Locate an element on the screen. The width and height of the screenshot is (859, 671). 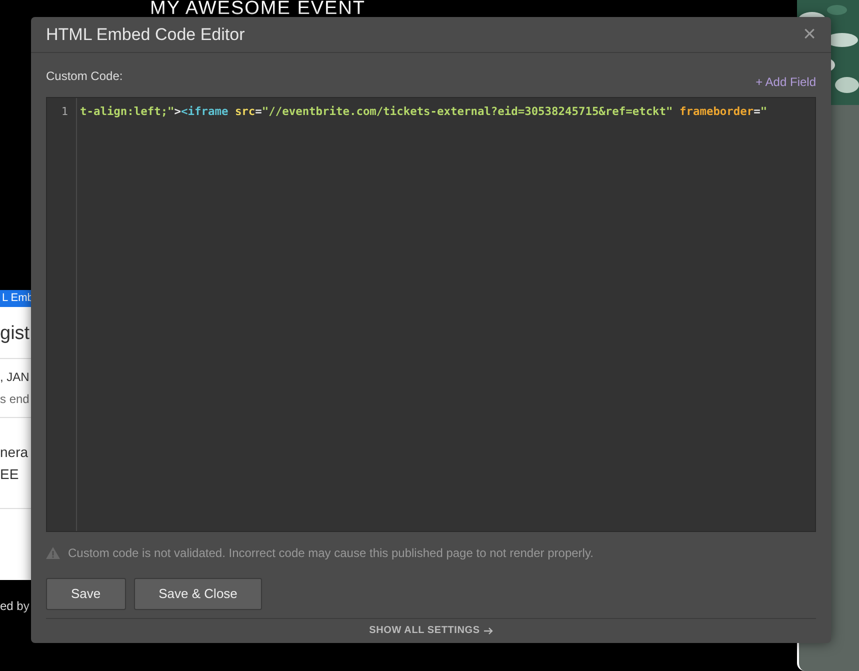
close-button: × is located at coordinates (809, 34).